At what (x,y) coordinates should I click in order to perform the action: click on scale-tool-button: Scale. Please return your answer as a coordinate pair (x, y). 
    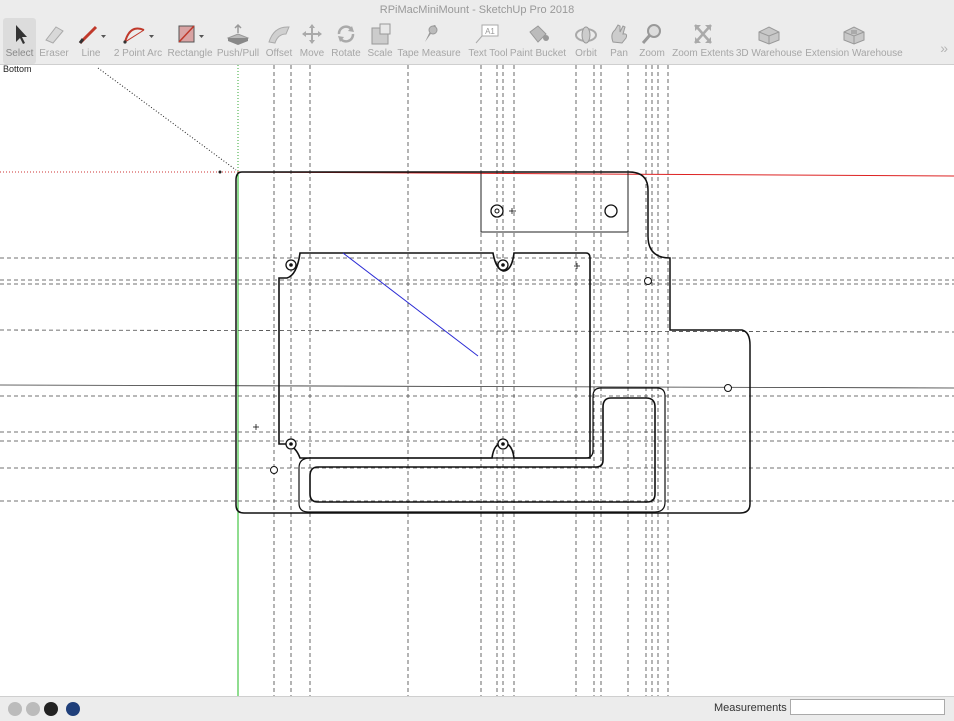
    Looking at the image, I should click on (380, 41).